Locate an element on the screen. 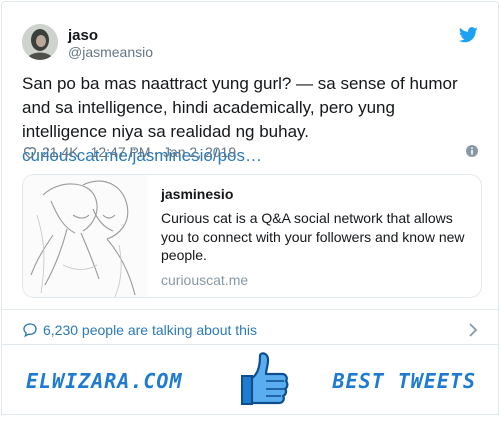  info-icon is located at coordinates (472, 151).